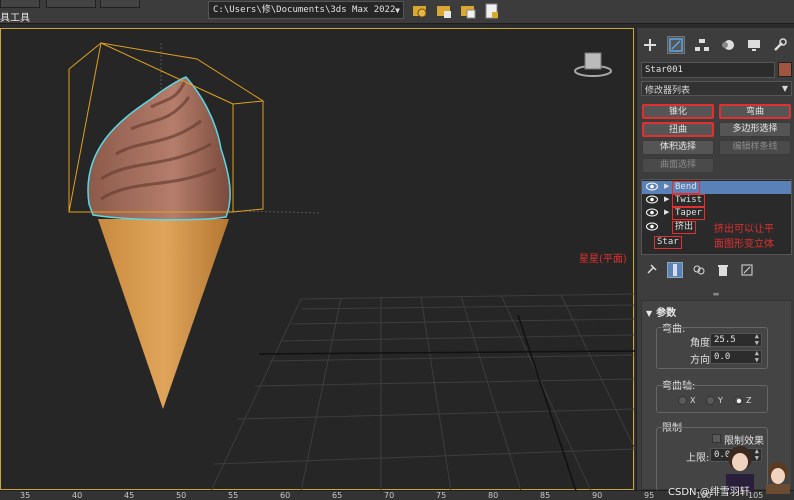 The image size is (794, 500). What do you see at coordinates (720, 400) in the screenshot?
I see `axis-y-label: Y` at bounding box center [720, 400].